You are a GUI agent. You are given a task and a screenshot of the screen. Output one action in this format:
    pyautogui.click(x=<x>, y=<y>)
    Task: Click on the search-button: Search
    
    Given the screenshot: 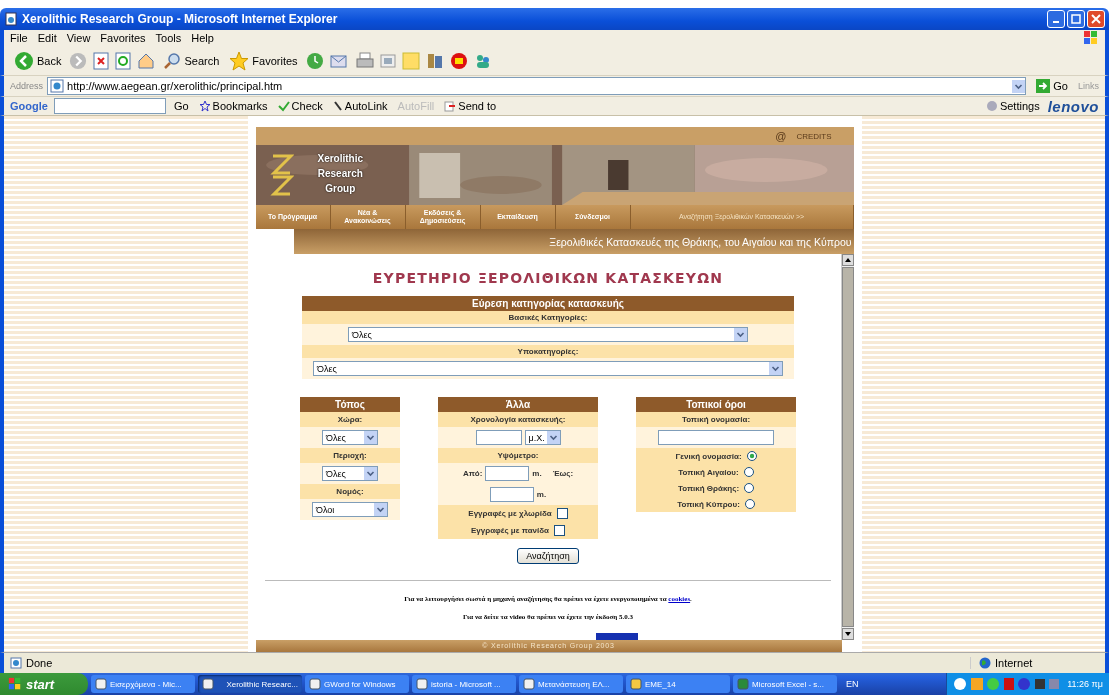 What is the action you would take?
    pyautogui.click(x=191, y=60)
    